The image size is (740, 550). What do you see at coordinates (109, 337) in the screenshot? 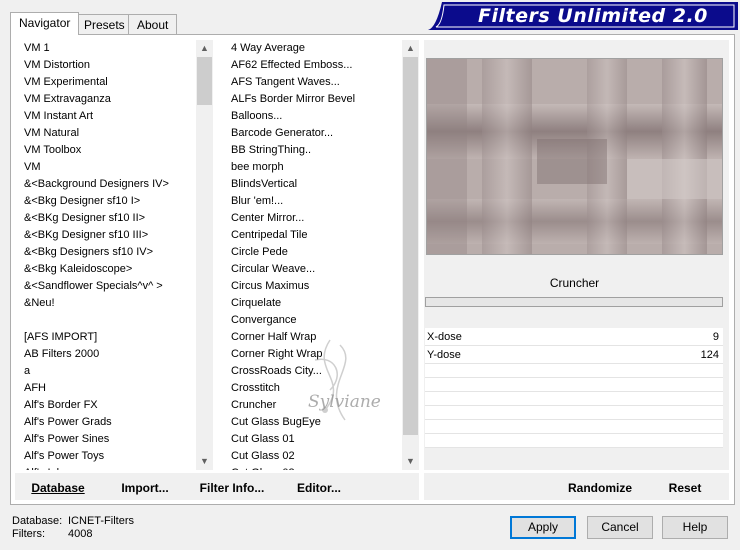
I see `category-list-item: [AFS IMPORT]` at bounding box center [109, 337].